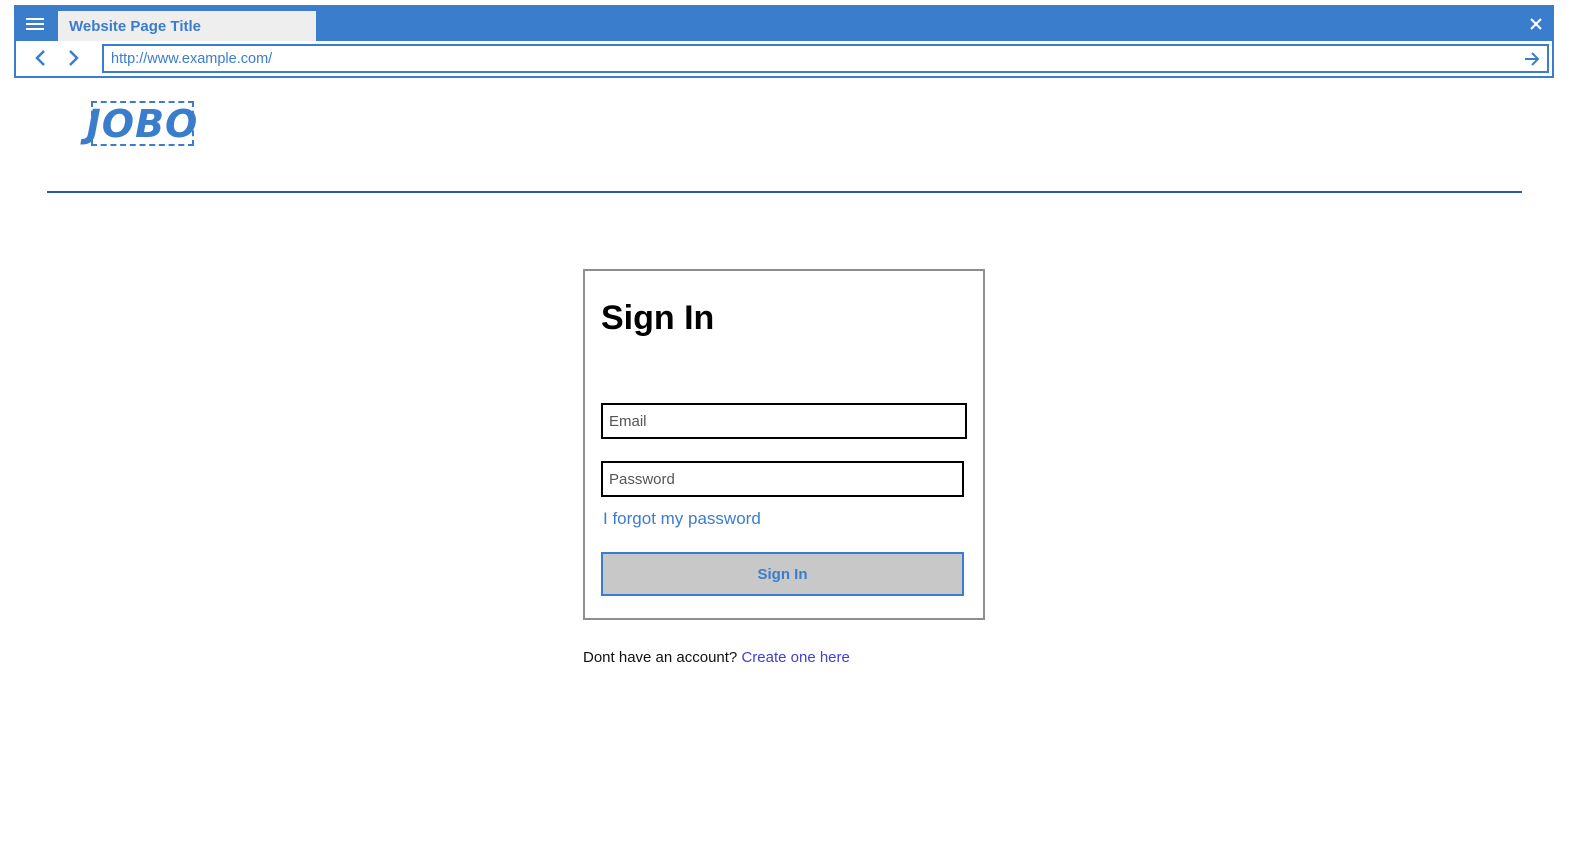  Describe the element at coordinates (782, 574) in the screenshot. I see `signin-button: Sign In` at that location.